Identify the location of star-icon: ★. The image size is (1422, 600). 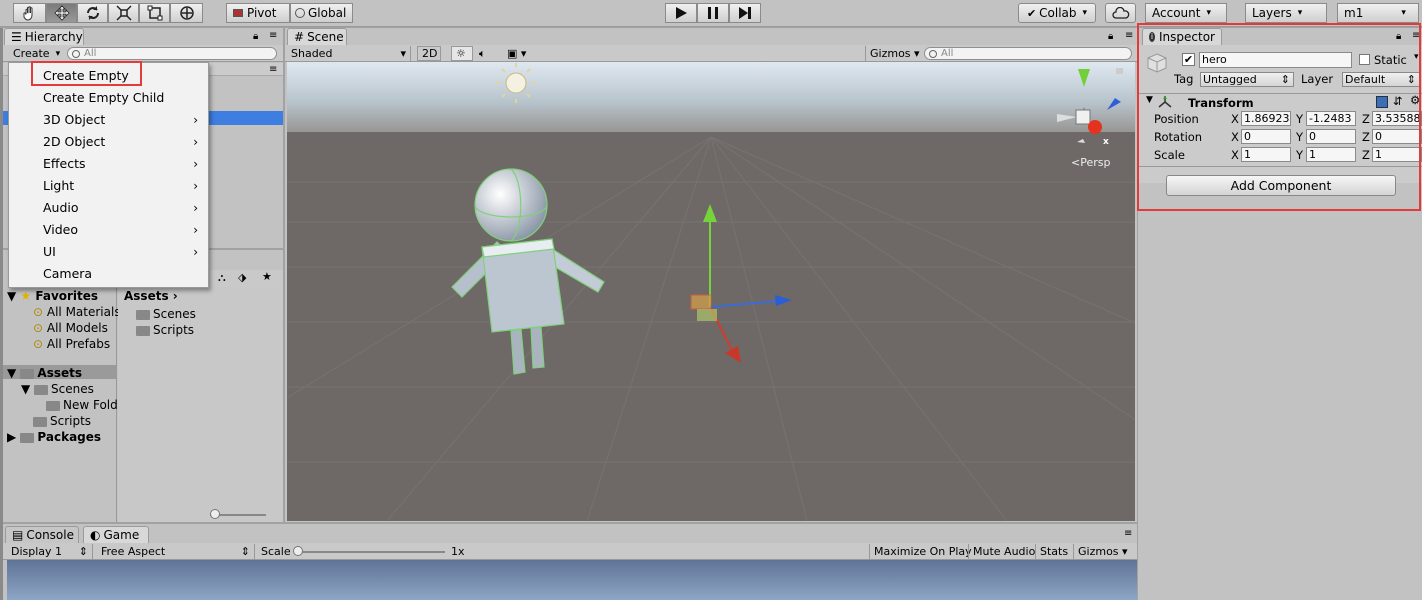
(267, 276).